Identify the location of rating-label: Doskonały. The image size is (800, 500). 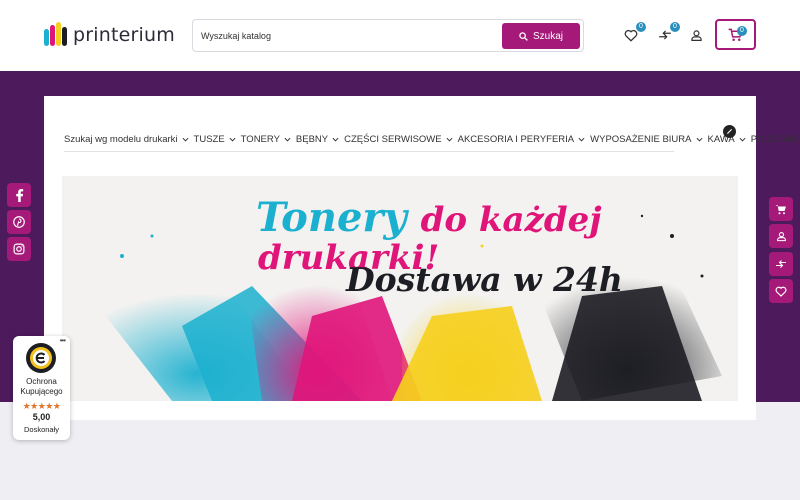
(41, 429).